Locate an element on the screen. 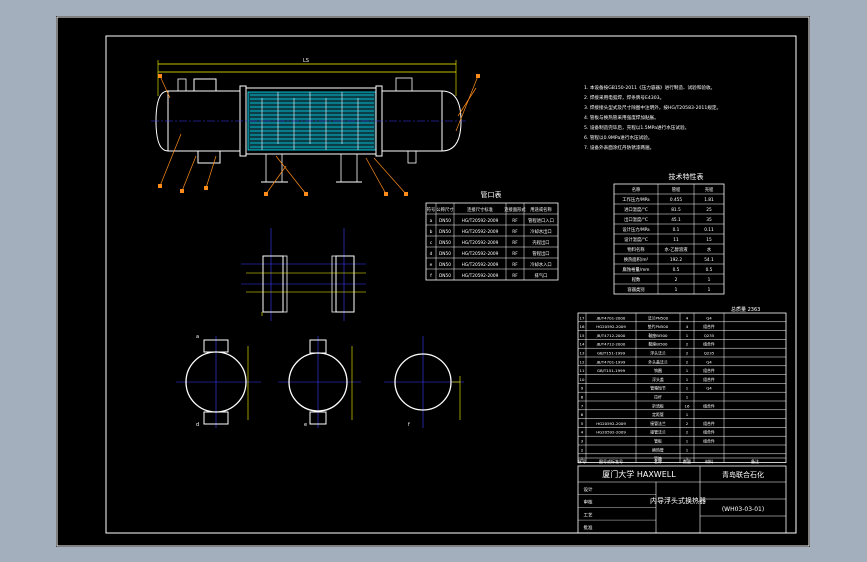  title-row-label: 设计 is located at coordinates (588, 489).